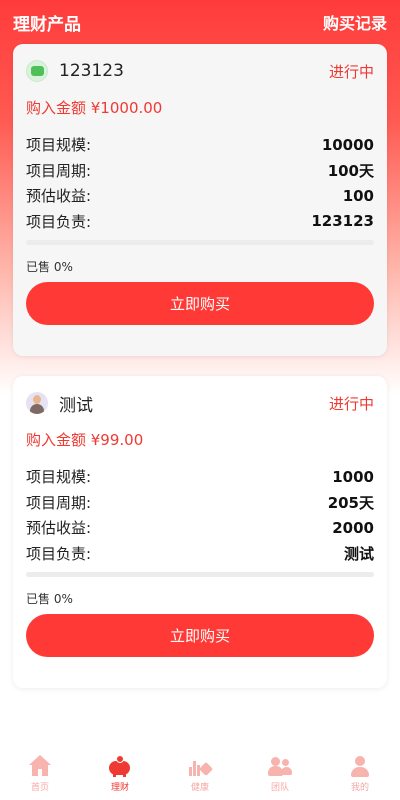 Image resolution: width=400 pixels, height=800 pixels. I want to click on top-bar: 理财产品 购买记录, so click(200, 22).